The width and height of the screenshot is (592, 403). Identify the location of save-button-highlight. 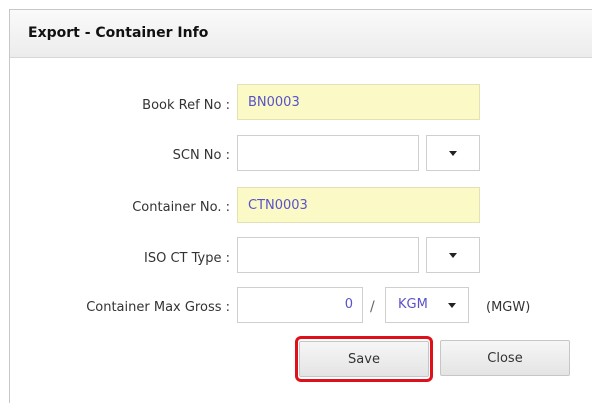
(364, 359).